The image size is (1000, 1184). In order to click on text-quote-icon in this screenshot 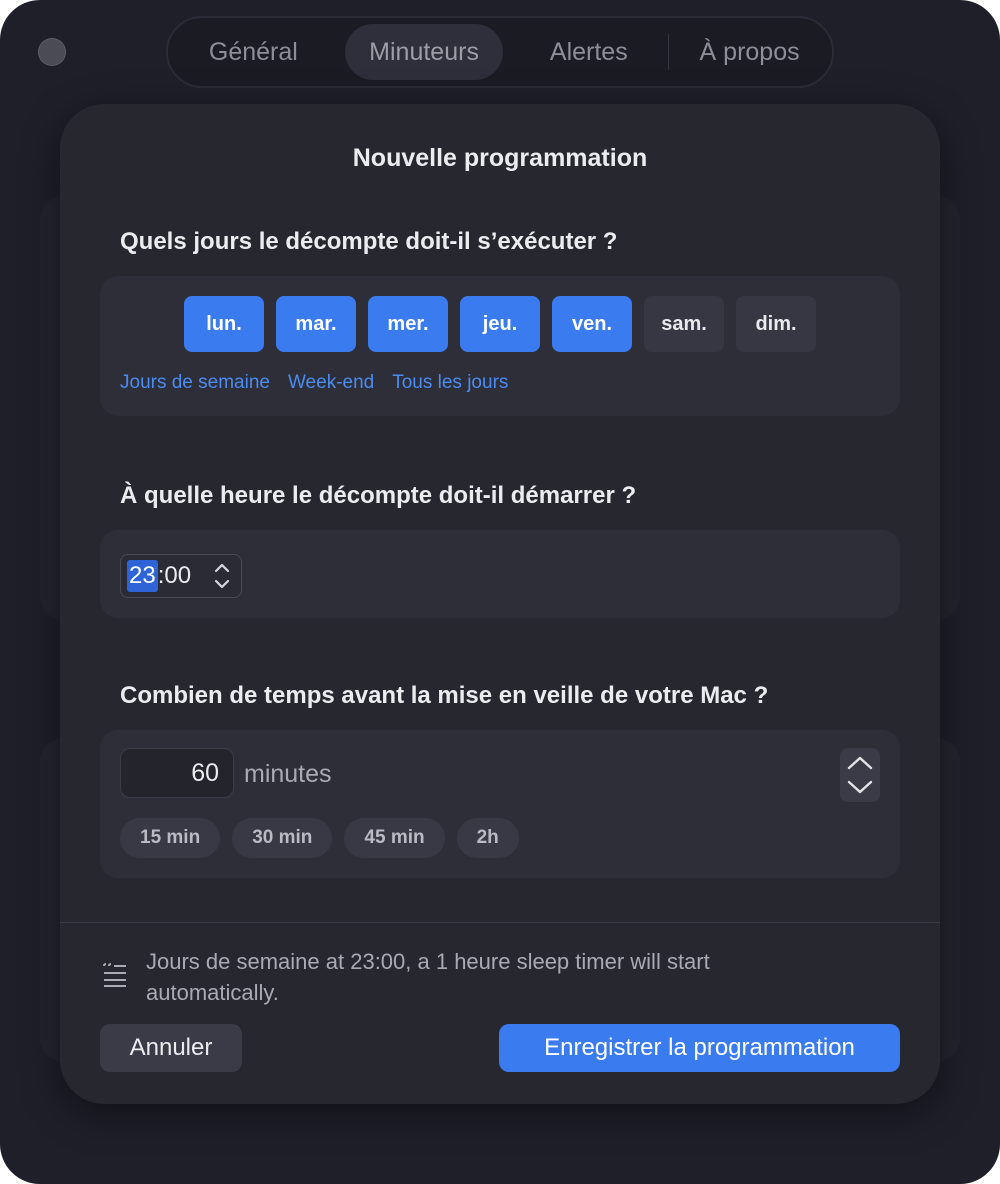, I will do `click(114, 975)`.